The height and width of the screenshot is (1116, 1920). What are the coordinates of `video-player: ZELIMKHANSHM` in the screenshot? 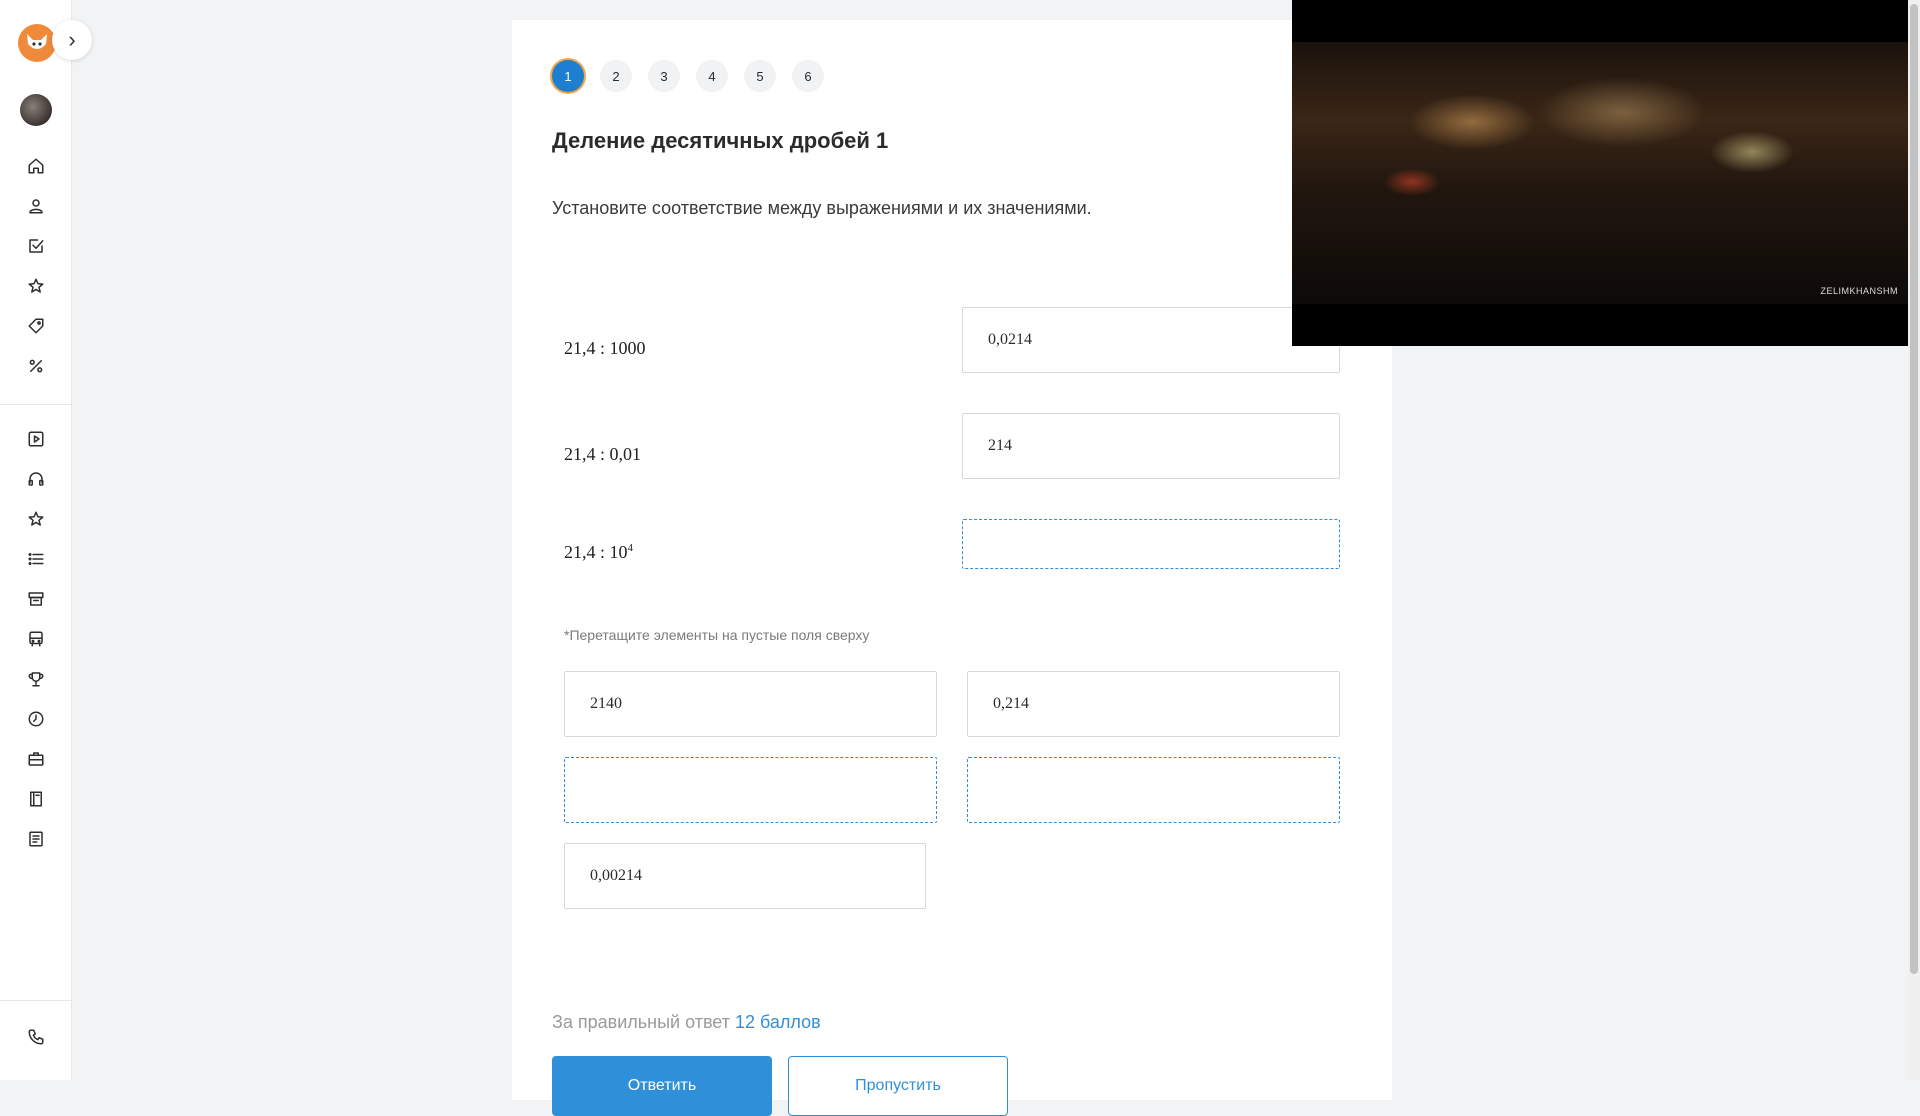 It's located at (1600, 173).